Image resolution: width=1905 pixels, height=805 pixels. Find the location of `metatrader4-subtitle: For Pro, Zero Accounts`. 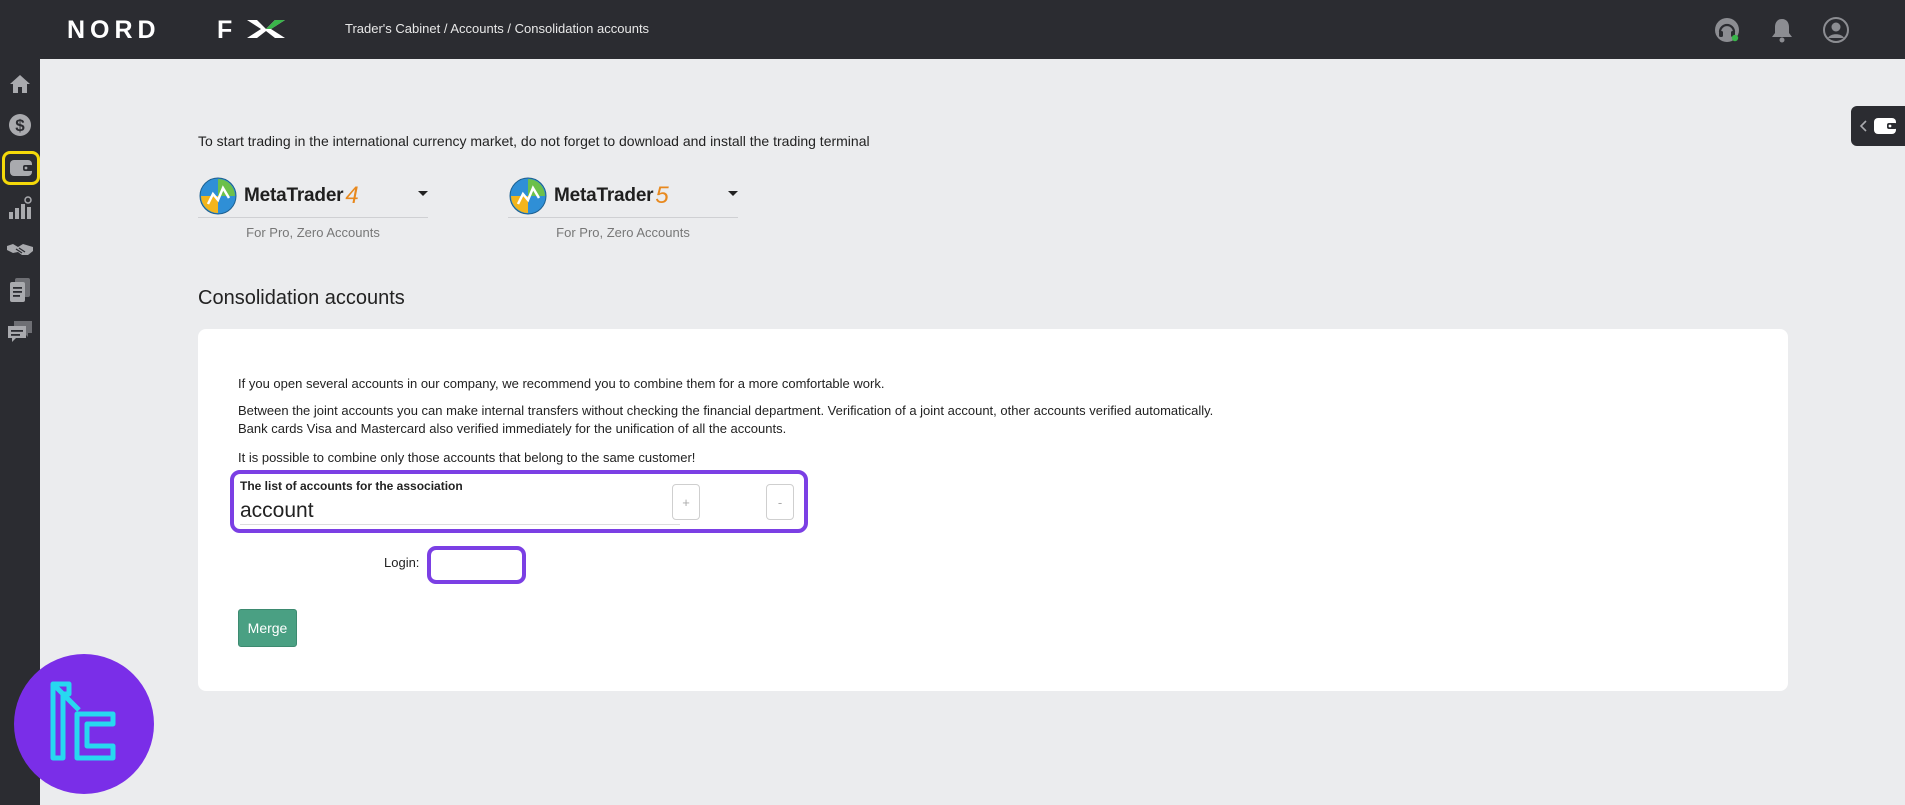

metatrader4-subtitle: For Pro, Zero Accounts is located at coordinates (313, 232).